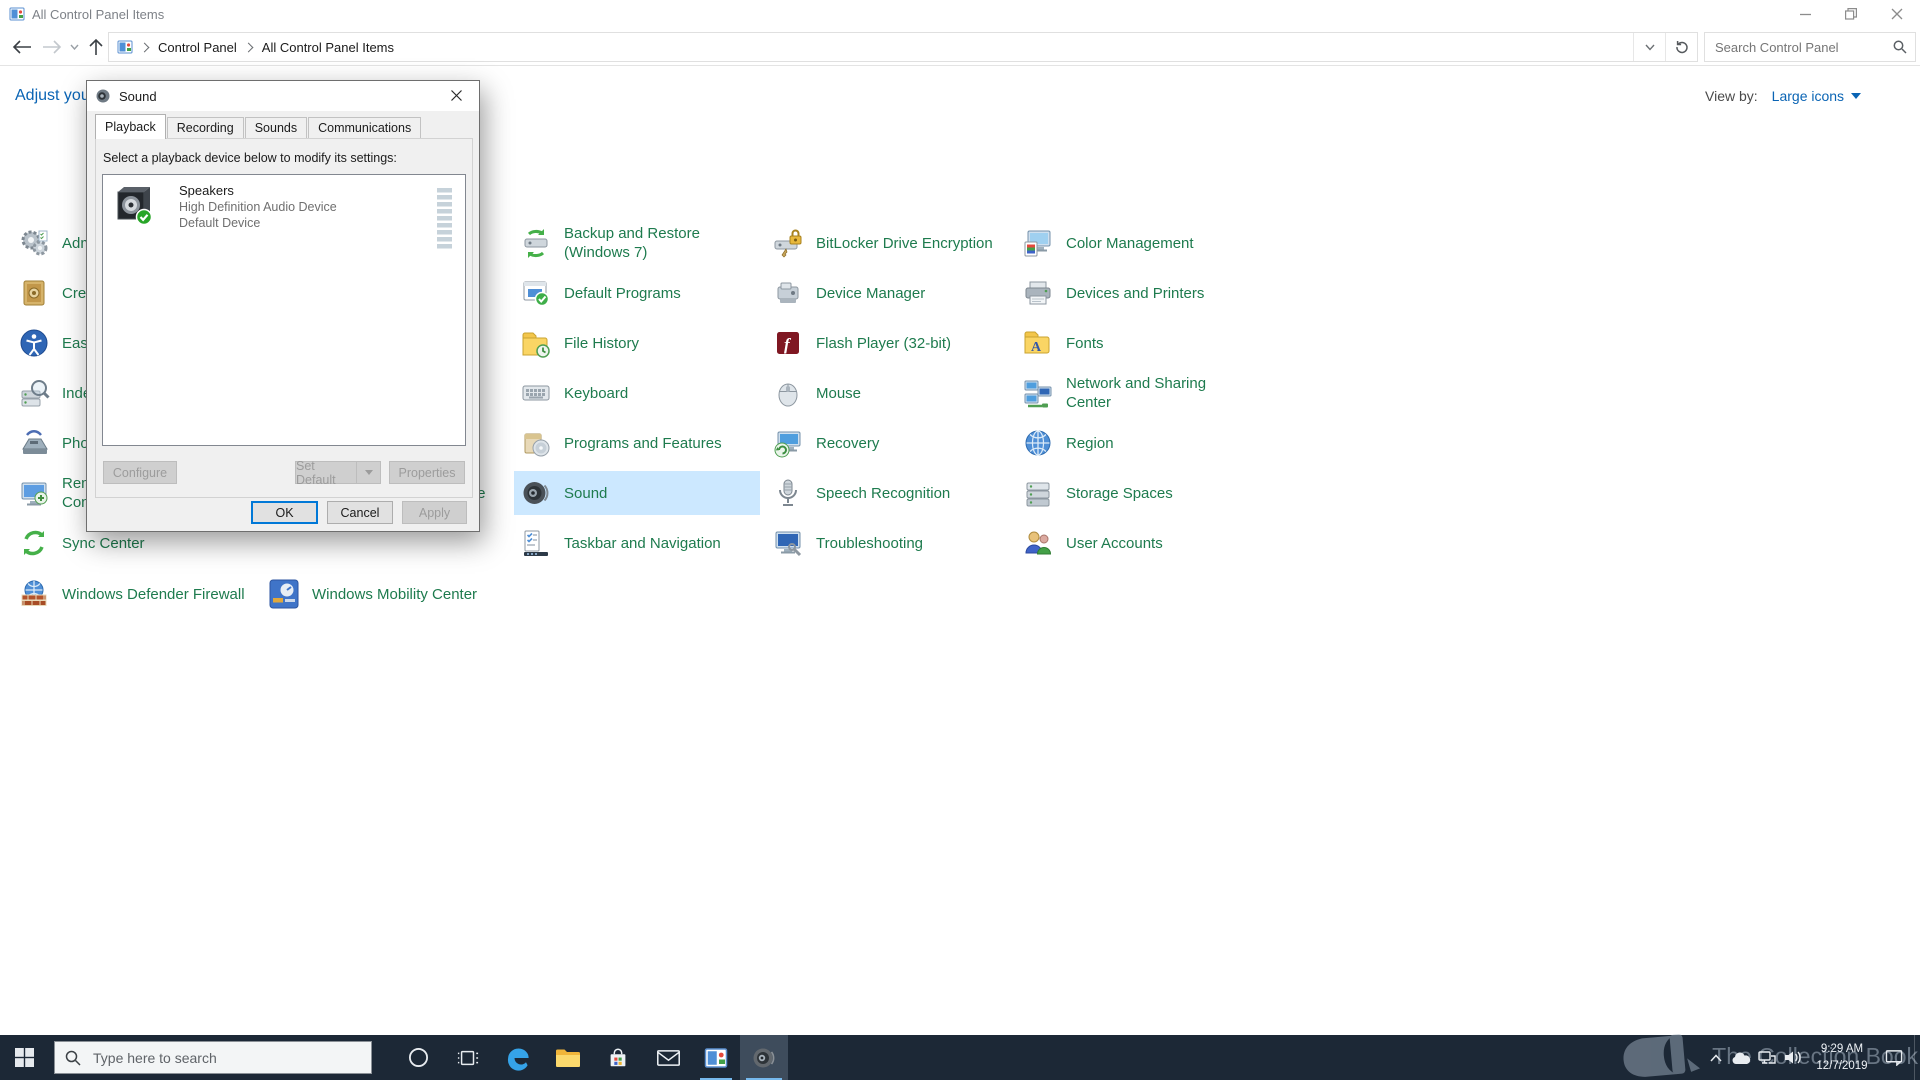 This screenshot has height=1083, width=1920. I want to click on device-status: Default Device, so click(258, 223).